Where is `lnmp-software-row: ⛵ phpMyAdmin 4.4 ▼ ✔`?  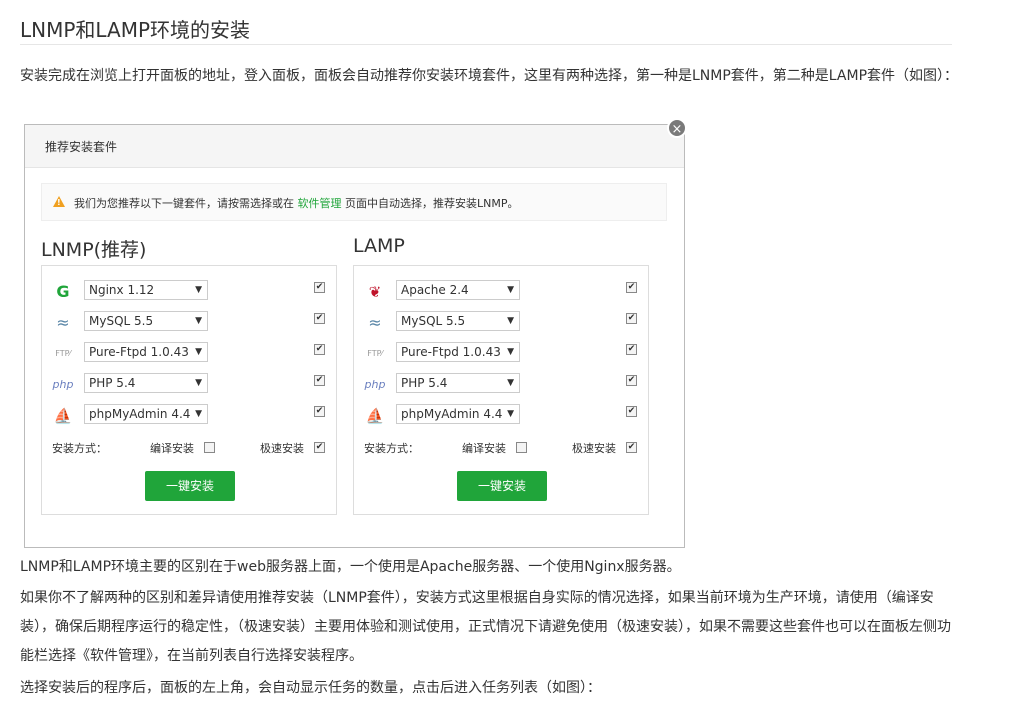
lnmp-software-row: ⛵ phpMyAdmin 4.4 ▼ ✔ is located at coordinates (189, 416).